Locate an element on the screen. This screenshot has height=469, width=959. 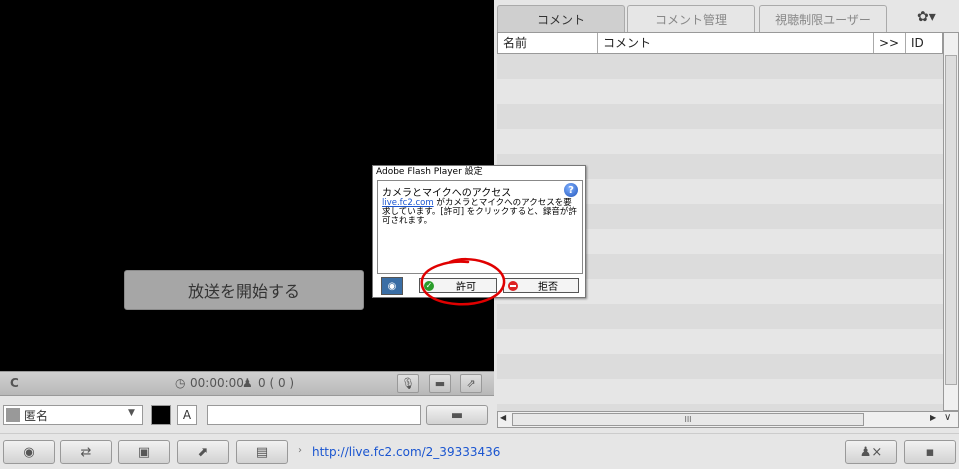
tab-comments: コメント is located at coordinates (561, 18).